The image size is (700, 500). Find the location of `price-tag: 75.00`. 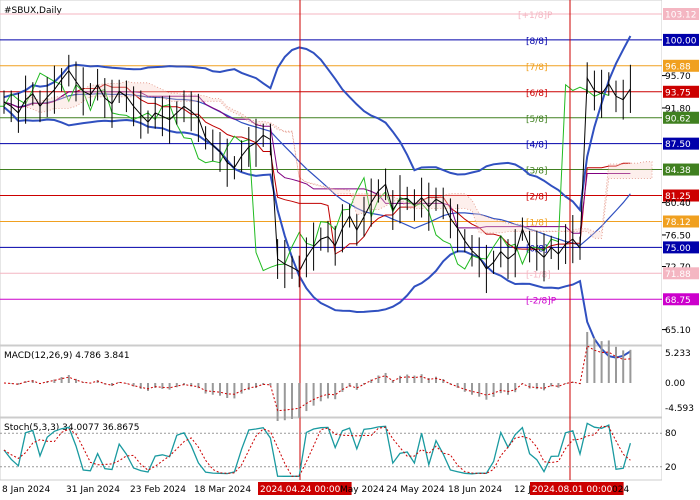

price-tag: 75.00 is located at coordinates (678, 249).